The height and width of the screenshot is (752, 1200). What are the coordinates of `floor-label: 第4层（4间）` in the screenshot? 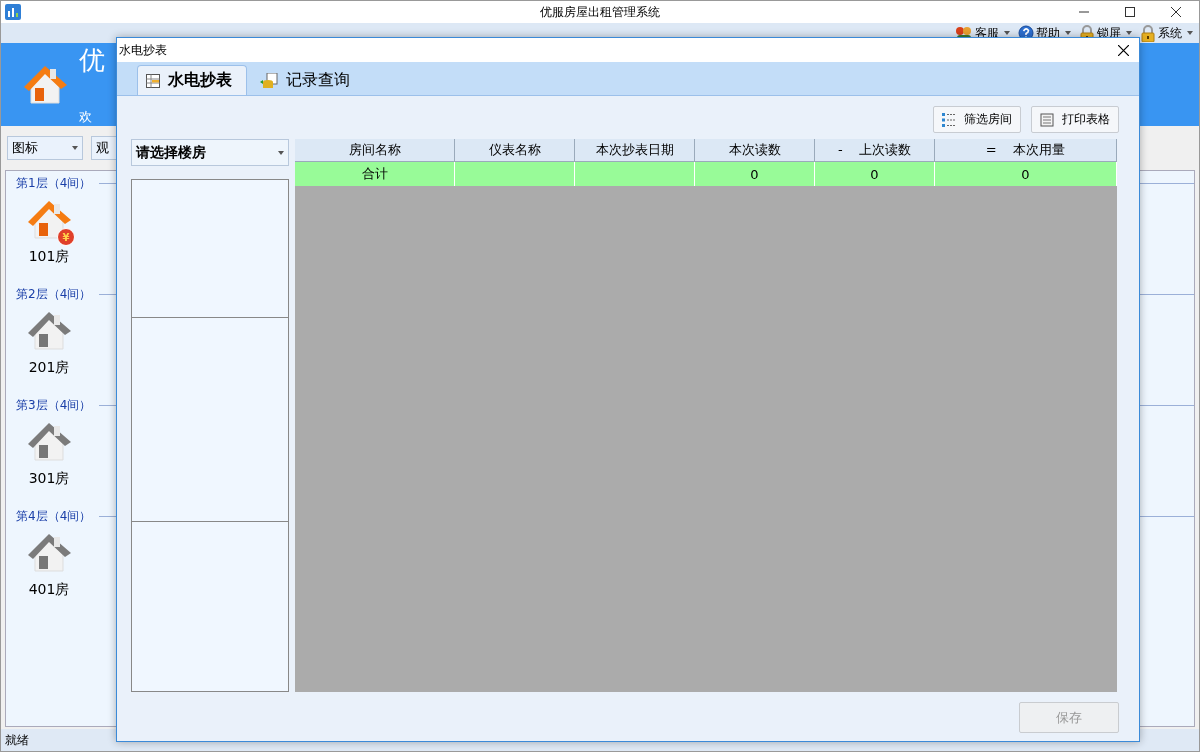 It's located at (54, 516).